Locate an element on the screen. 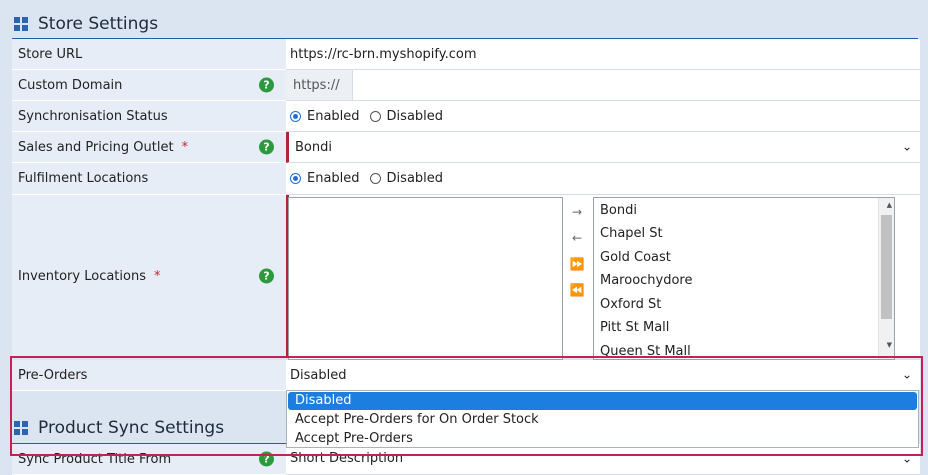 The width and height of the screenshot is (928, 475). fulfilment-enabled-label: Enabled is located at coordinates (333, 178).